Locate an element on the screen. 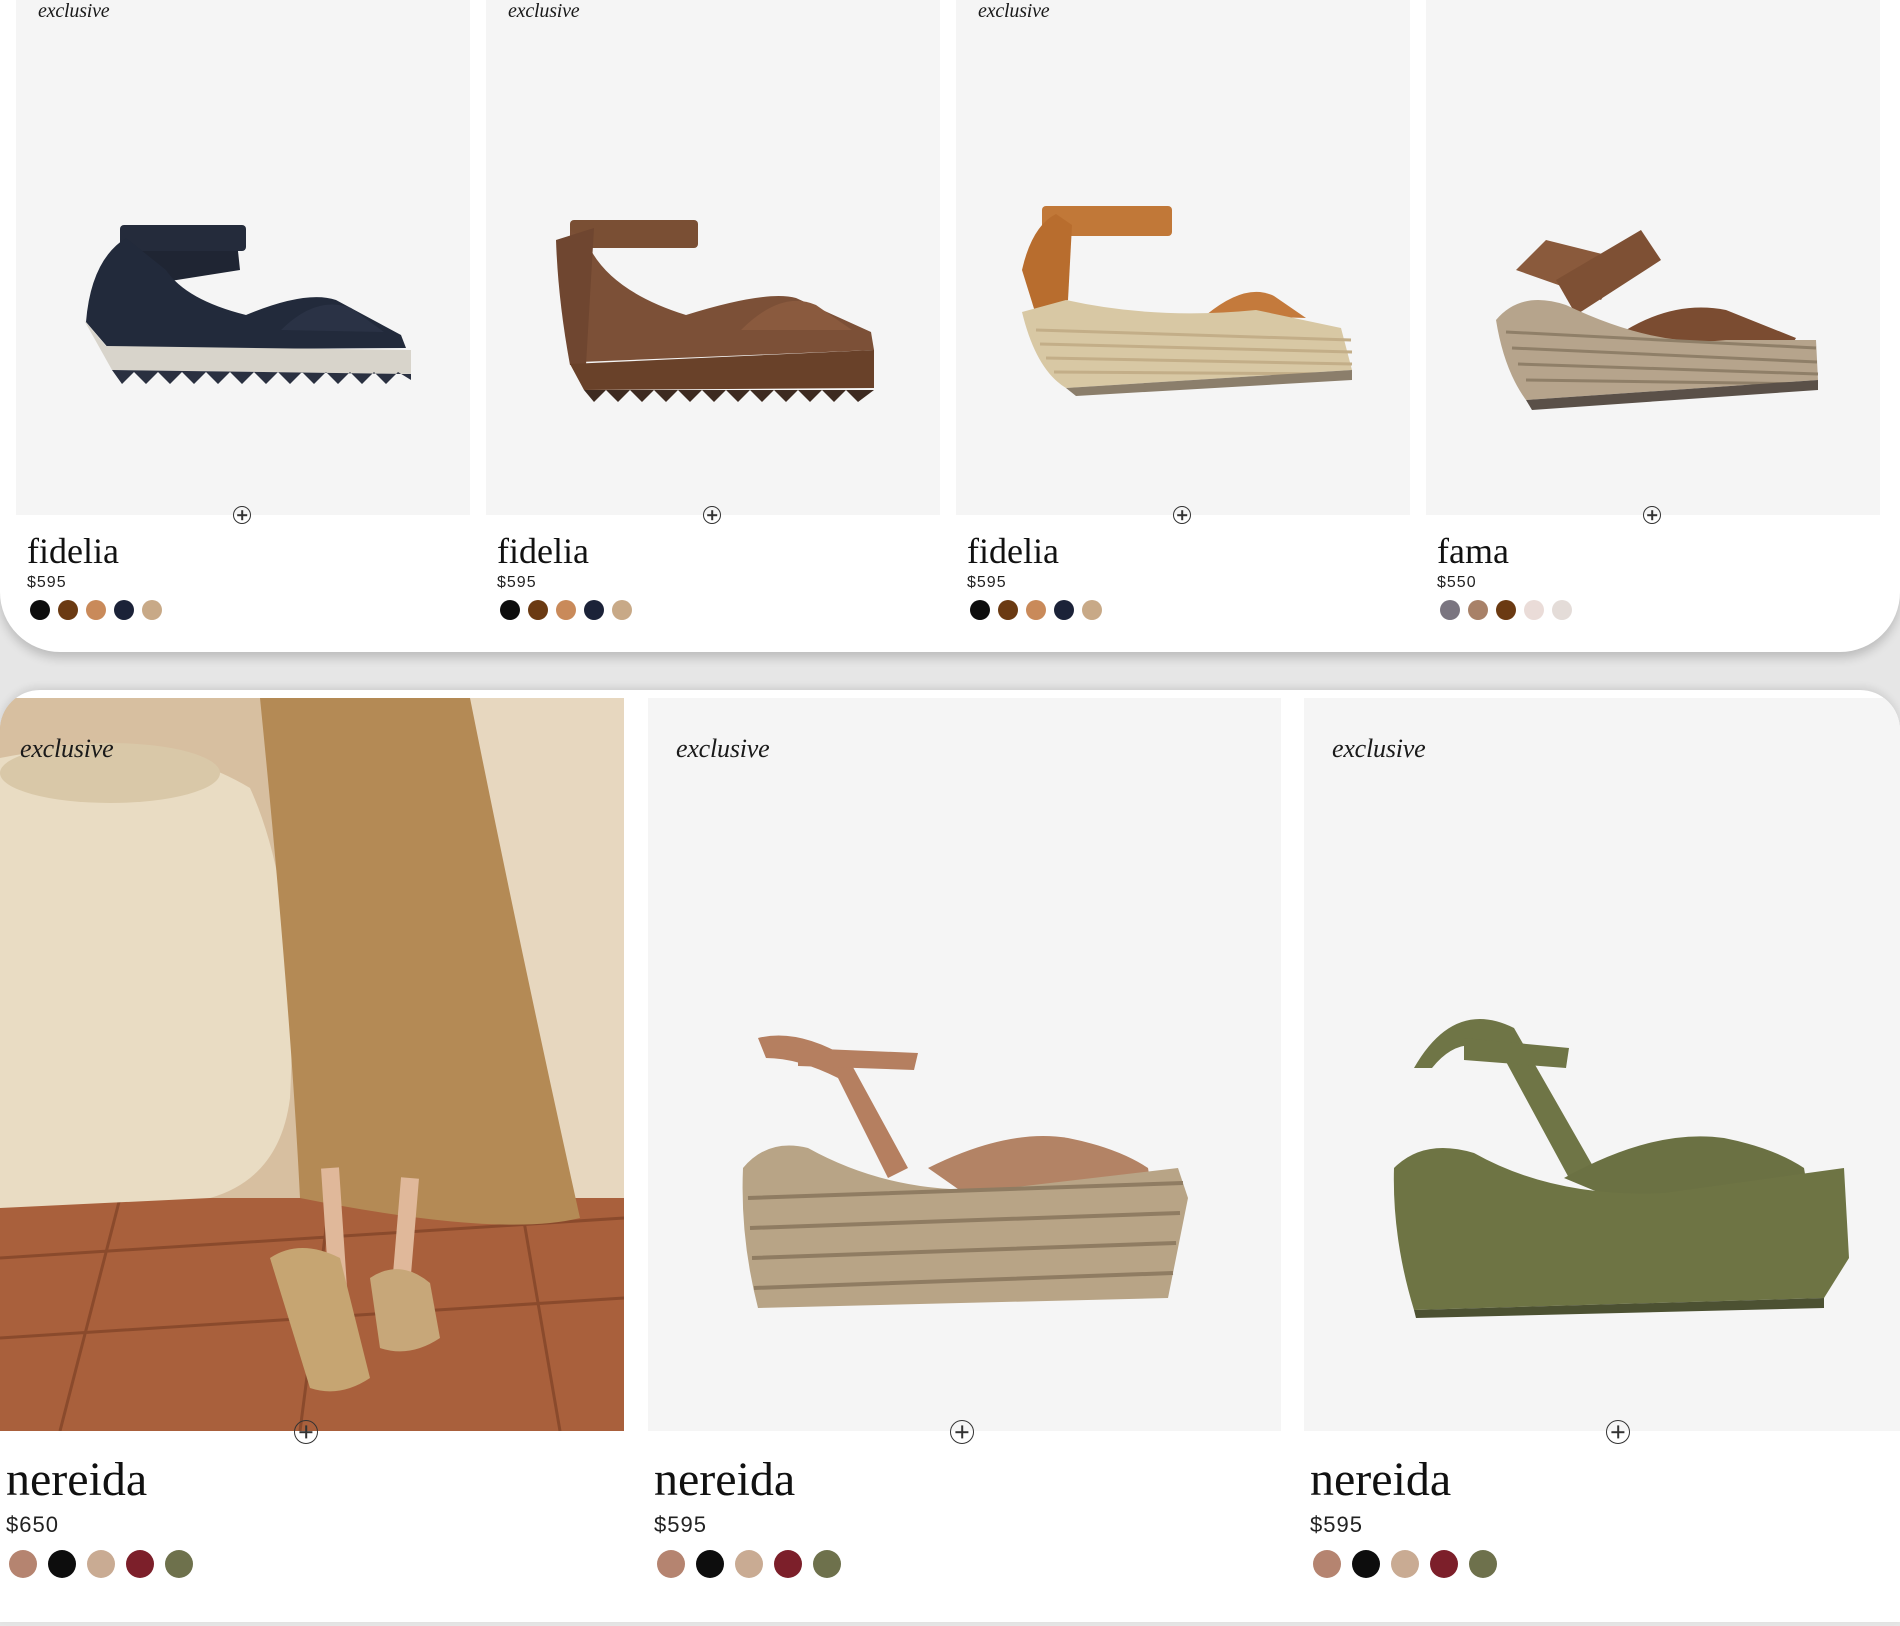 This screenshot has width=1900, height=1626. product-image is located at coordinates (1653, 257).